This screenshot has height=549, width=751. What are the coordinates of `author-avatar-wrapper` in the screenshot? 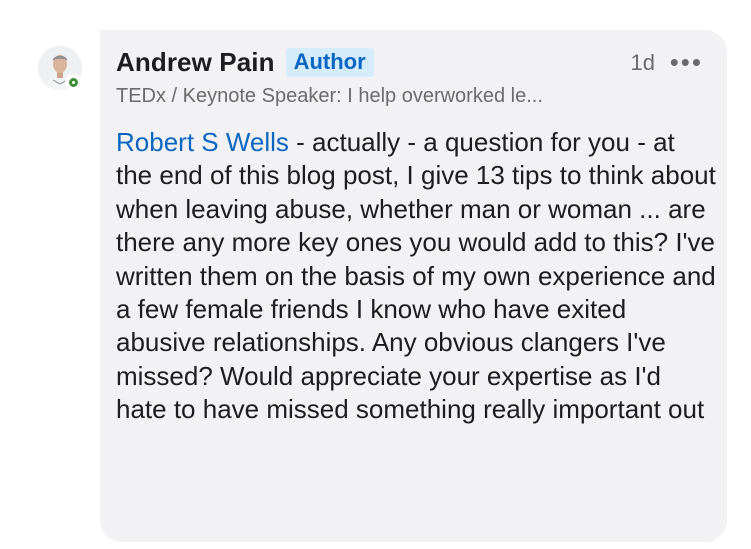 It's located at (61, 69).